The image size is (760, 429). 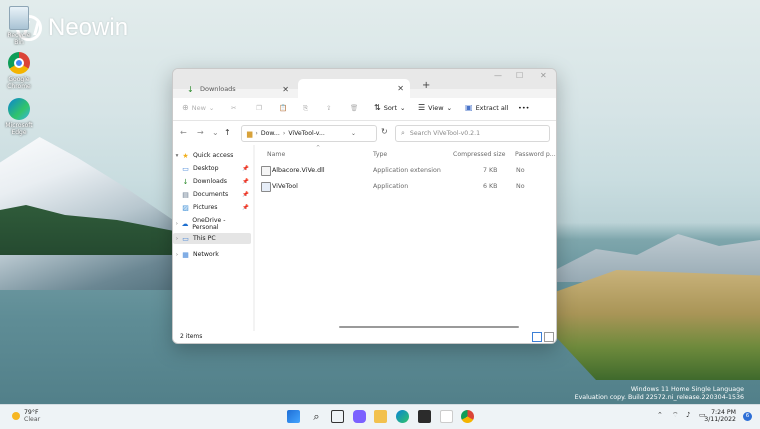 I want to click on recent-locations-button: ⌄, so click(x=215, y=132).